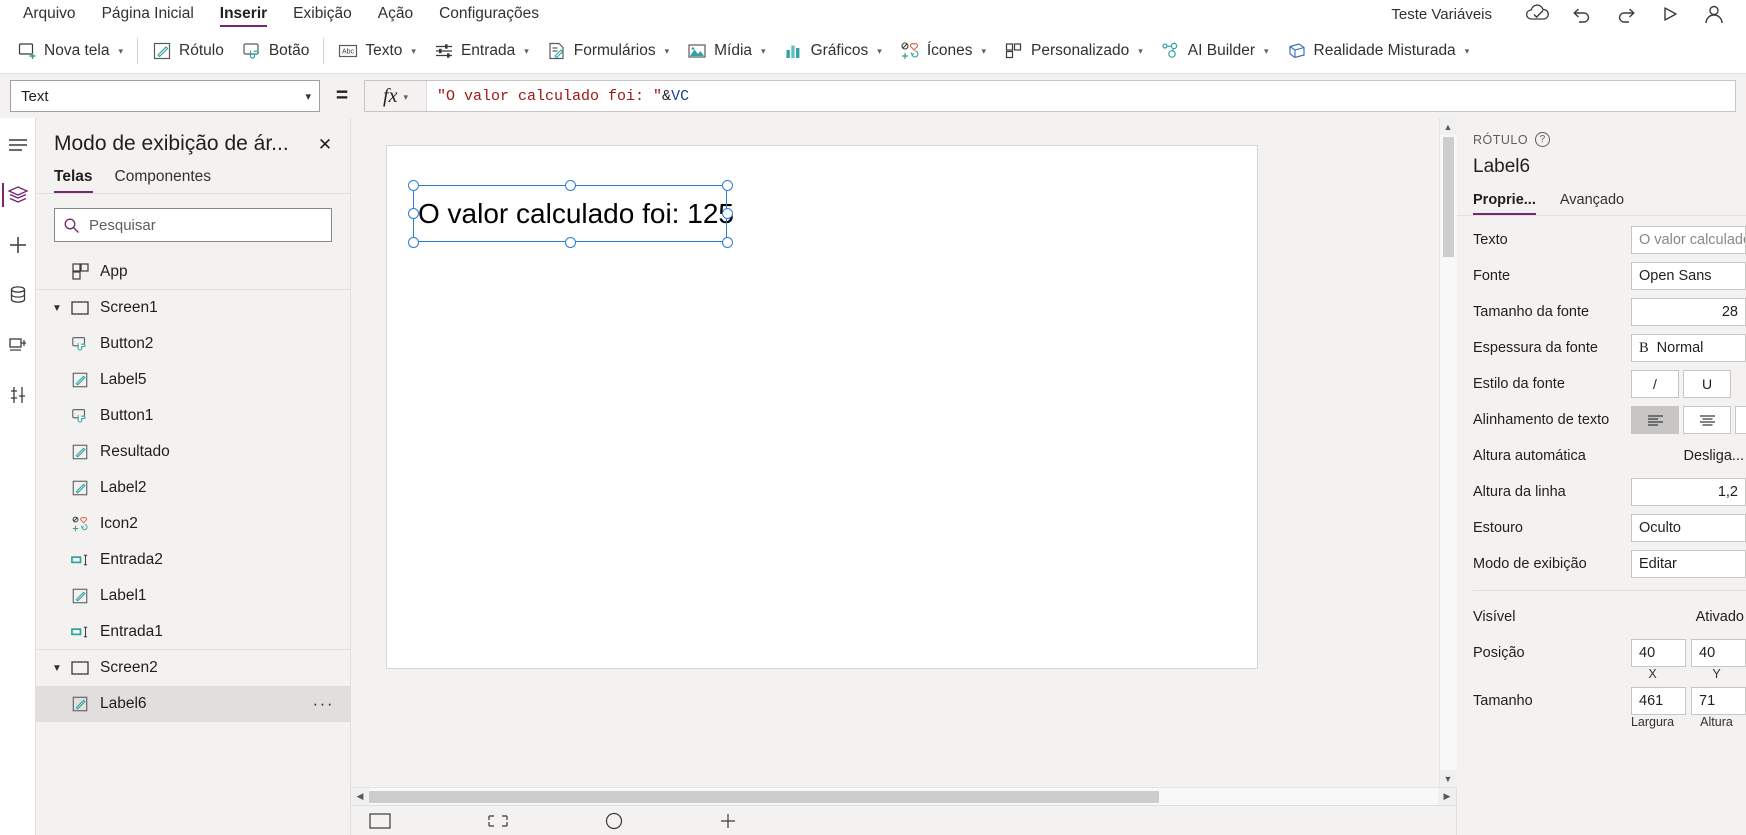 Image resolution: width=1746 pixels, height=835 pixels. Describe the element at coordinates (70, 51) in the screenshot. I see `ribbon-new-screen: Nova tela ▾` at that location.